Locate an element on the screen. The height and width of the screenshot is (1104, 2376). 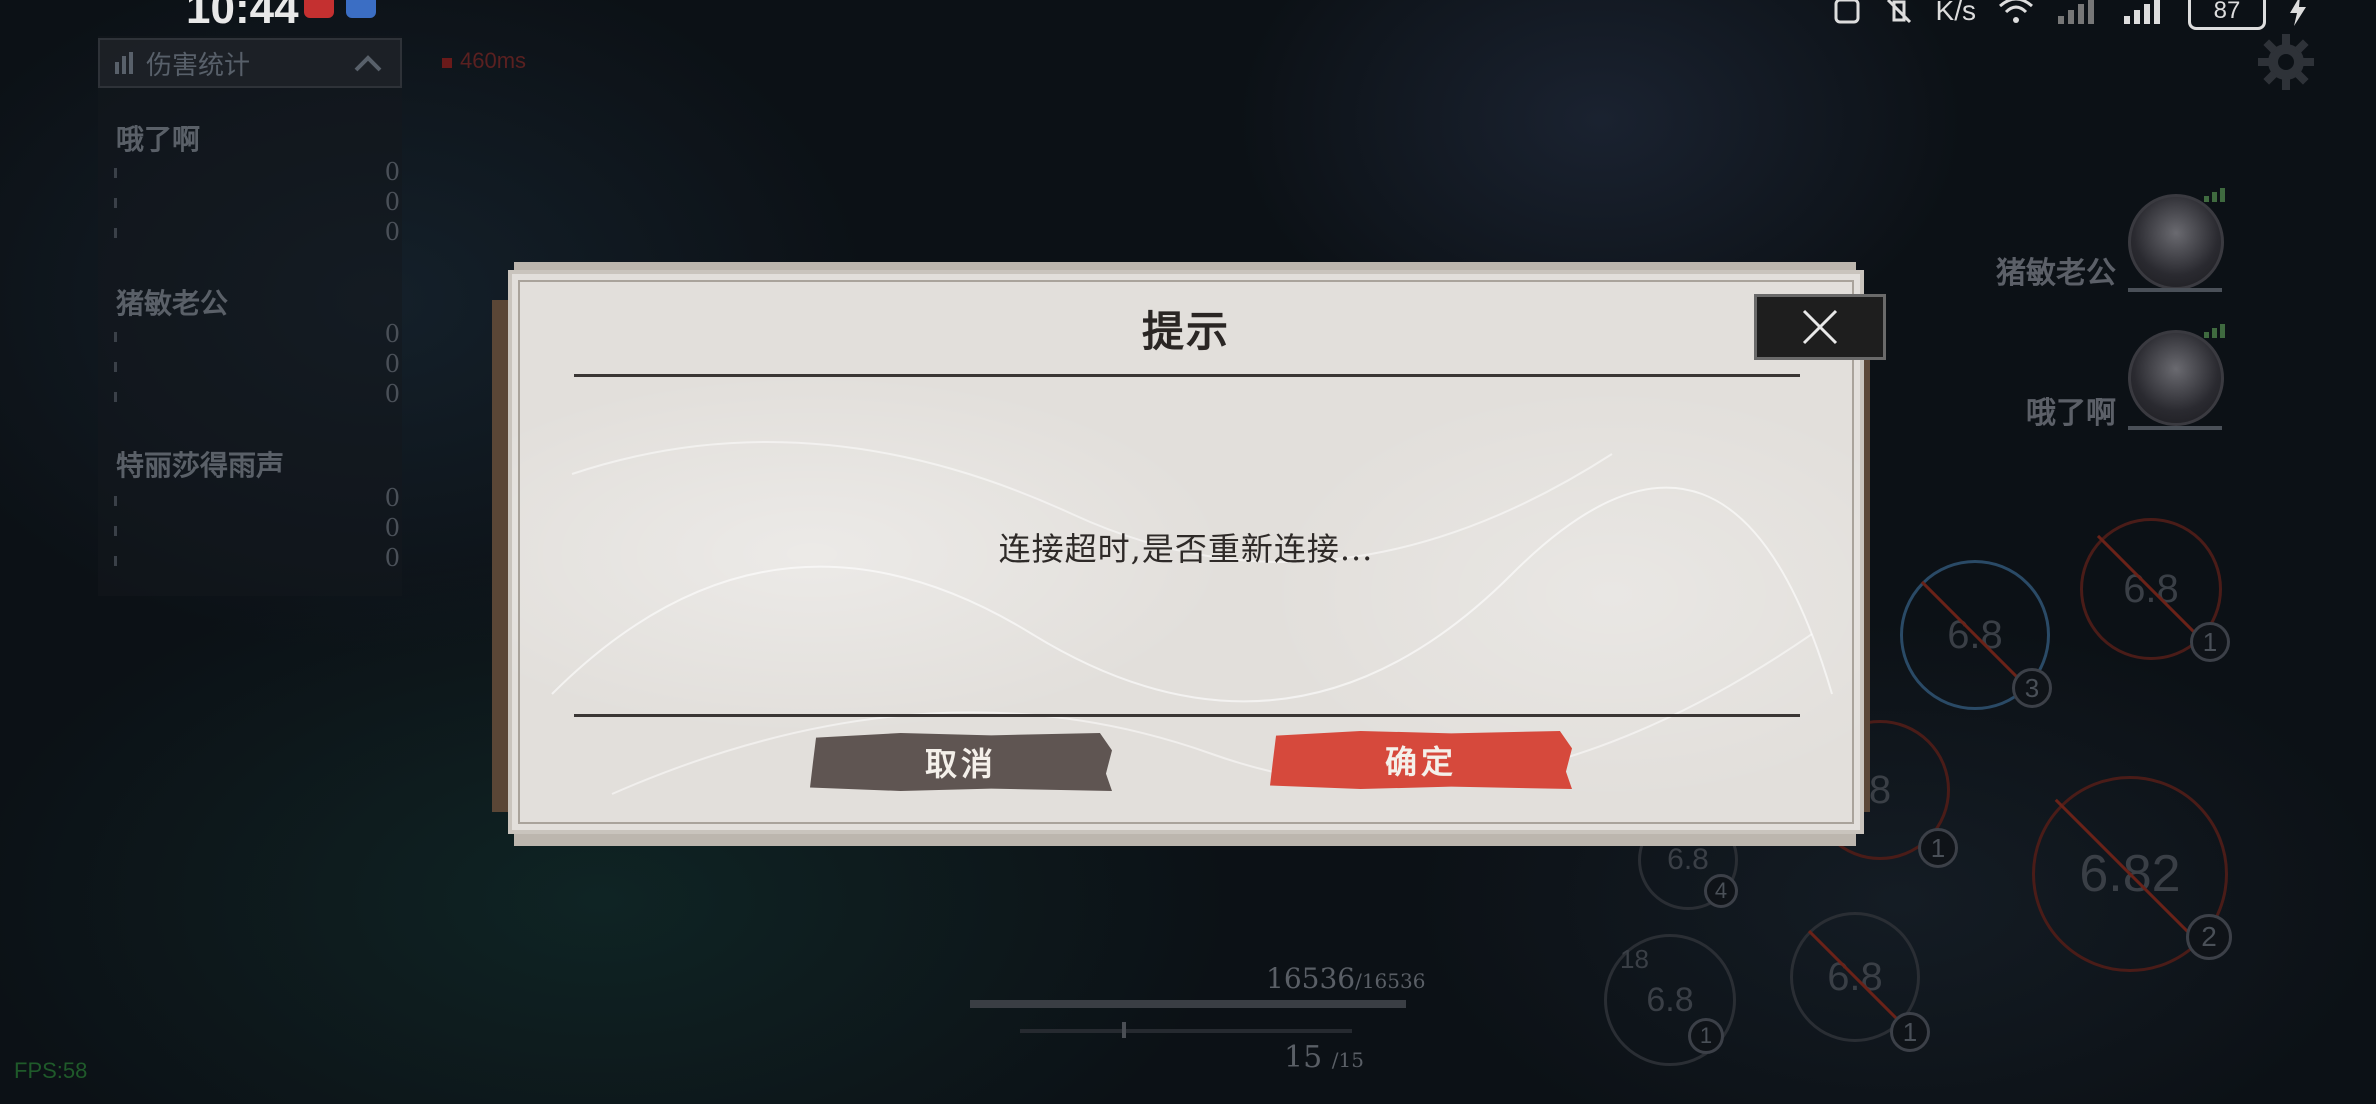
cancel-button: 取消 is located at coordinates (961, 762).